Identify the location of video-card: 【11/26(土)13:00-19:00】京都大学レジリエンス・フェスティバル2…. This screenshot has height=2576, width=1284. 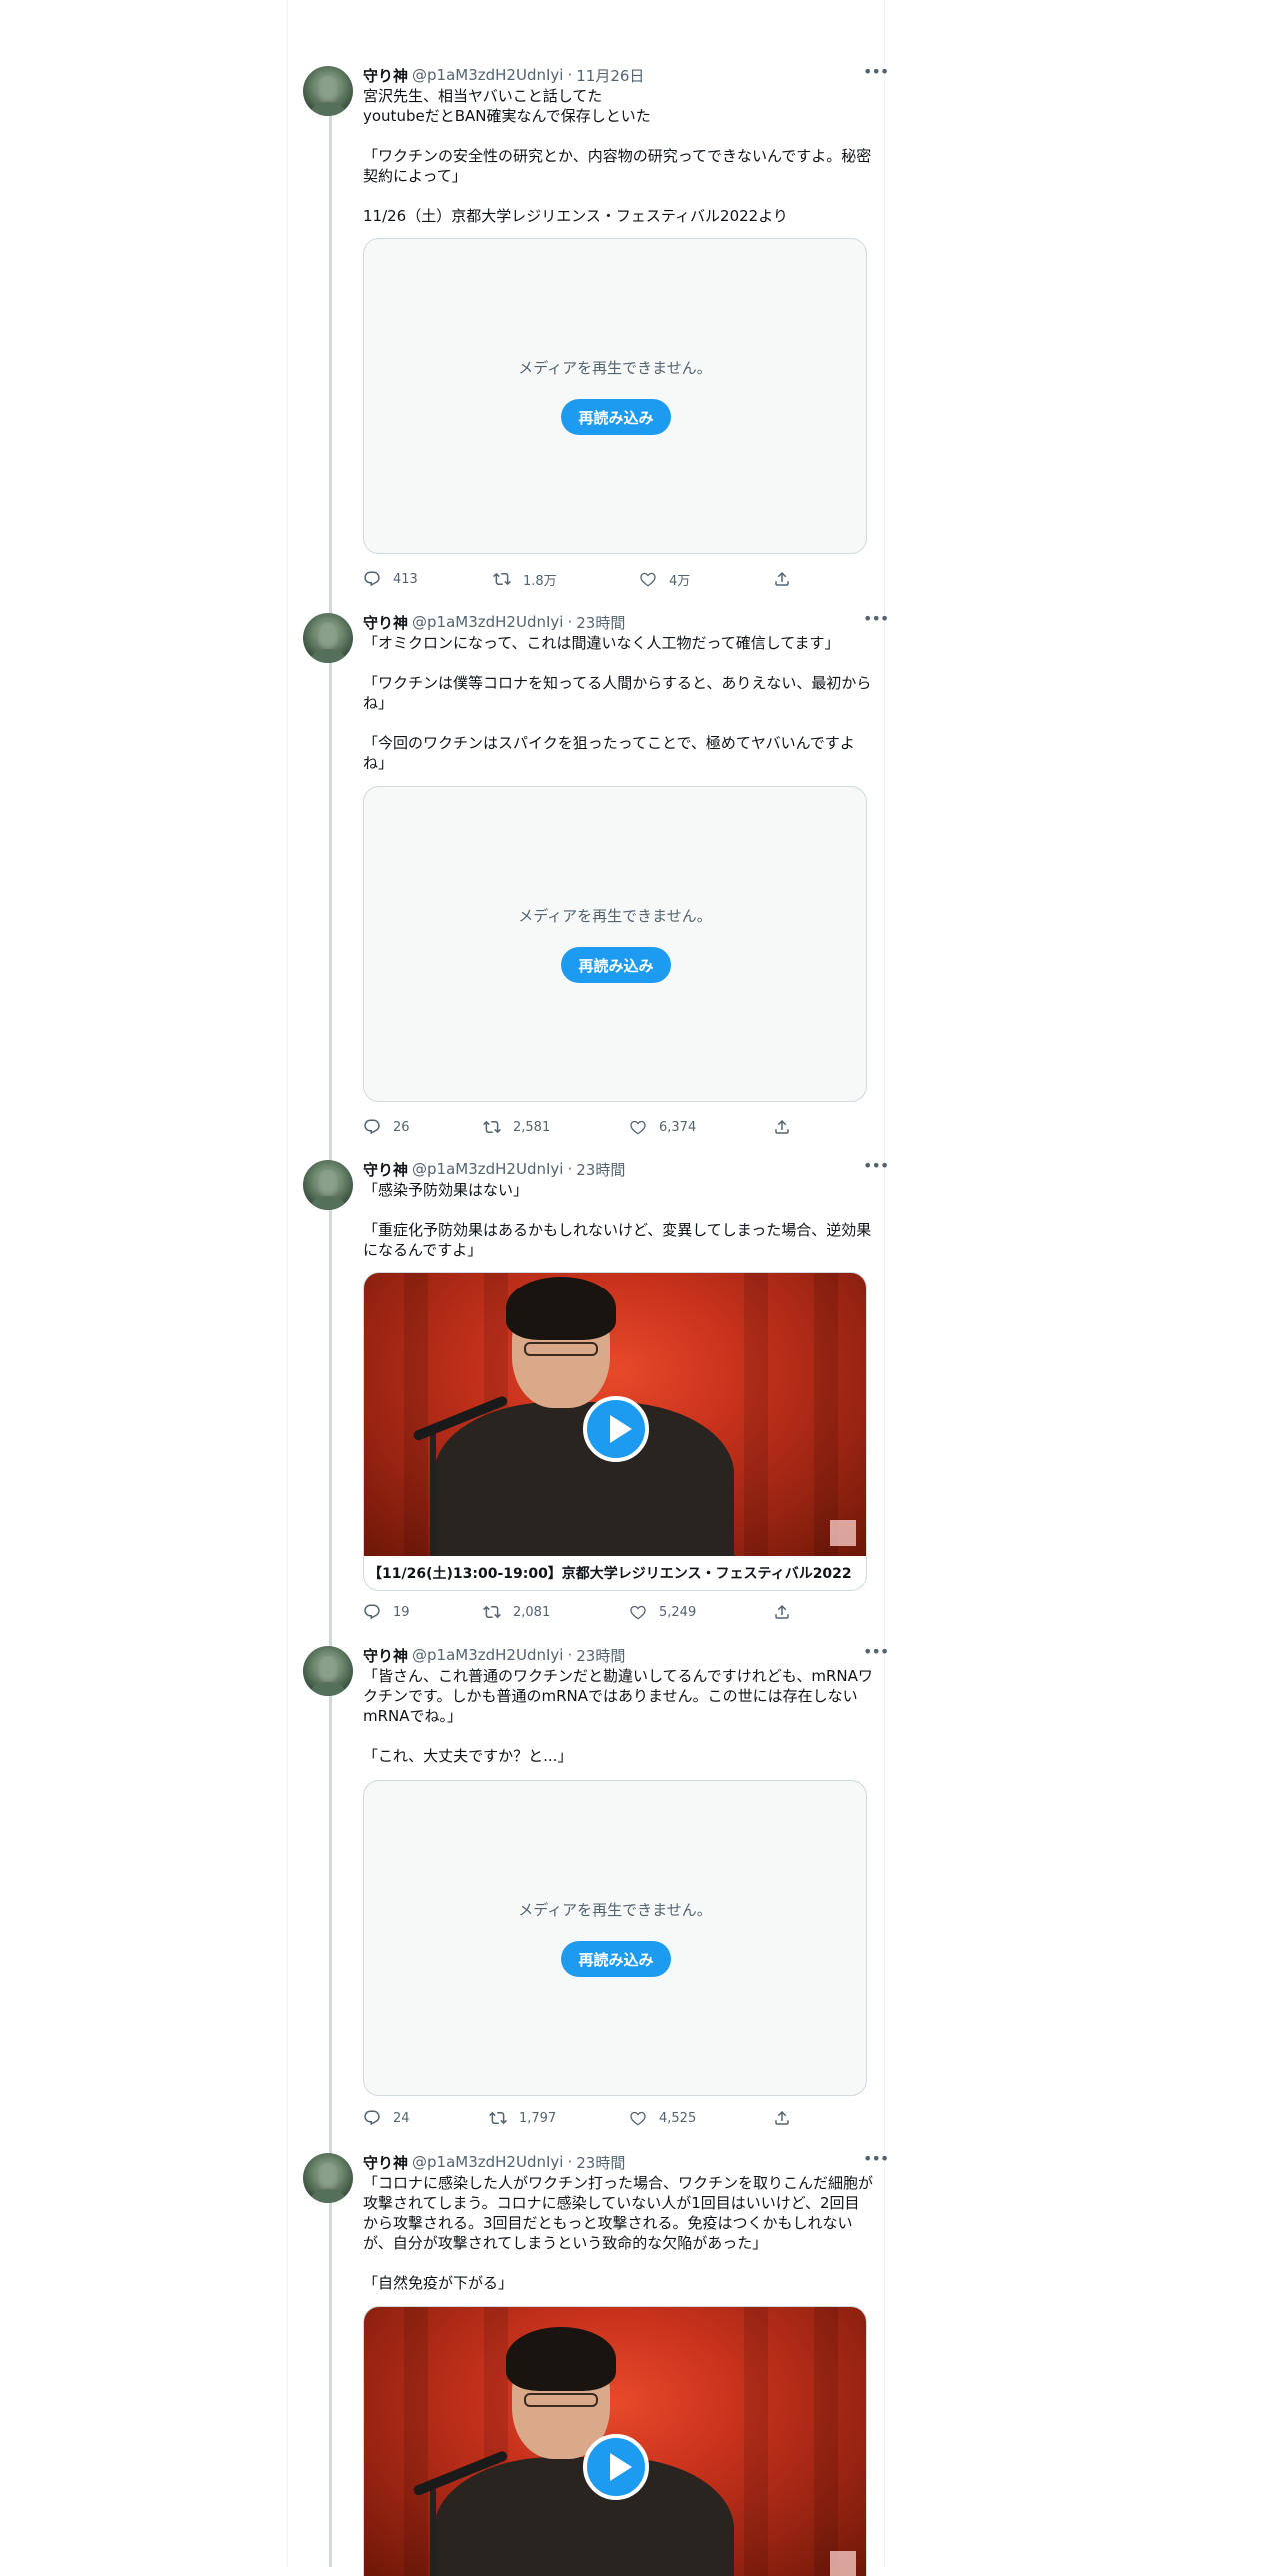
(615, 1431).